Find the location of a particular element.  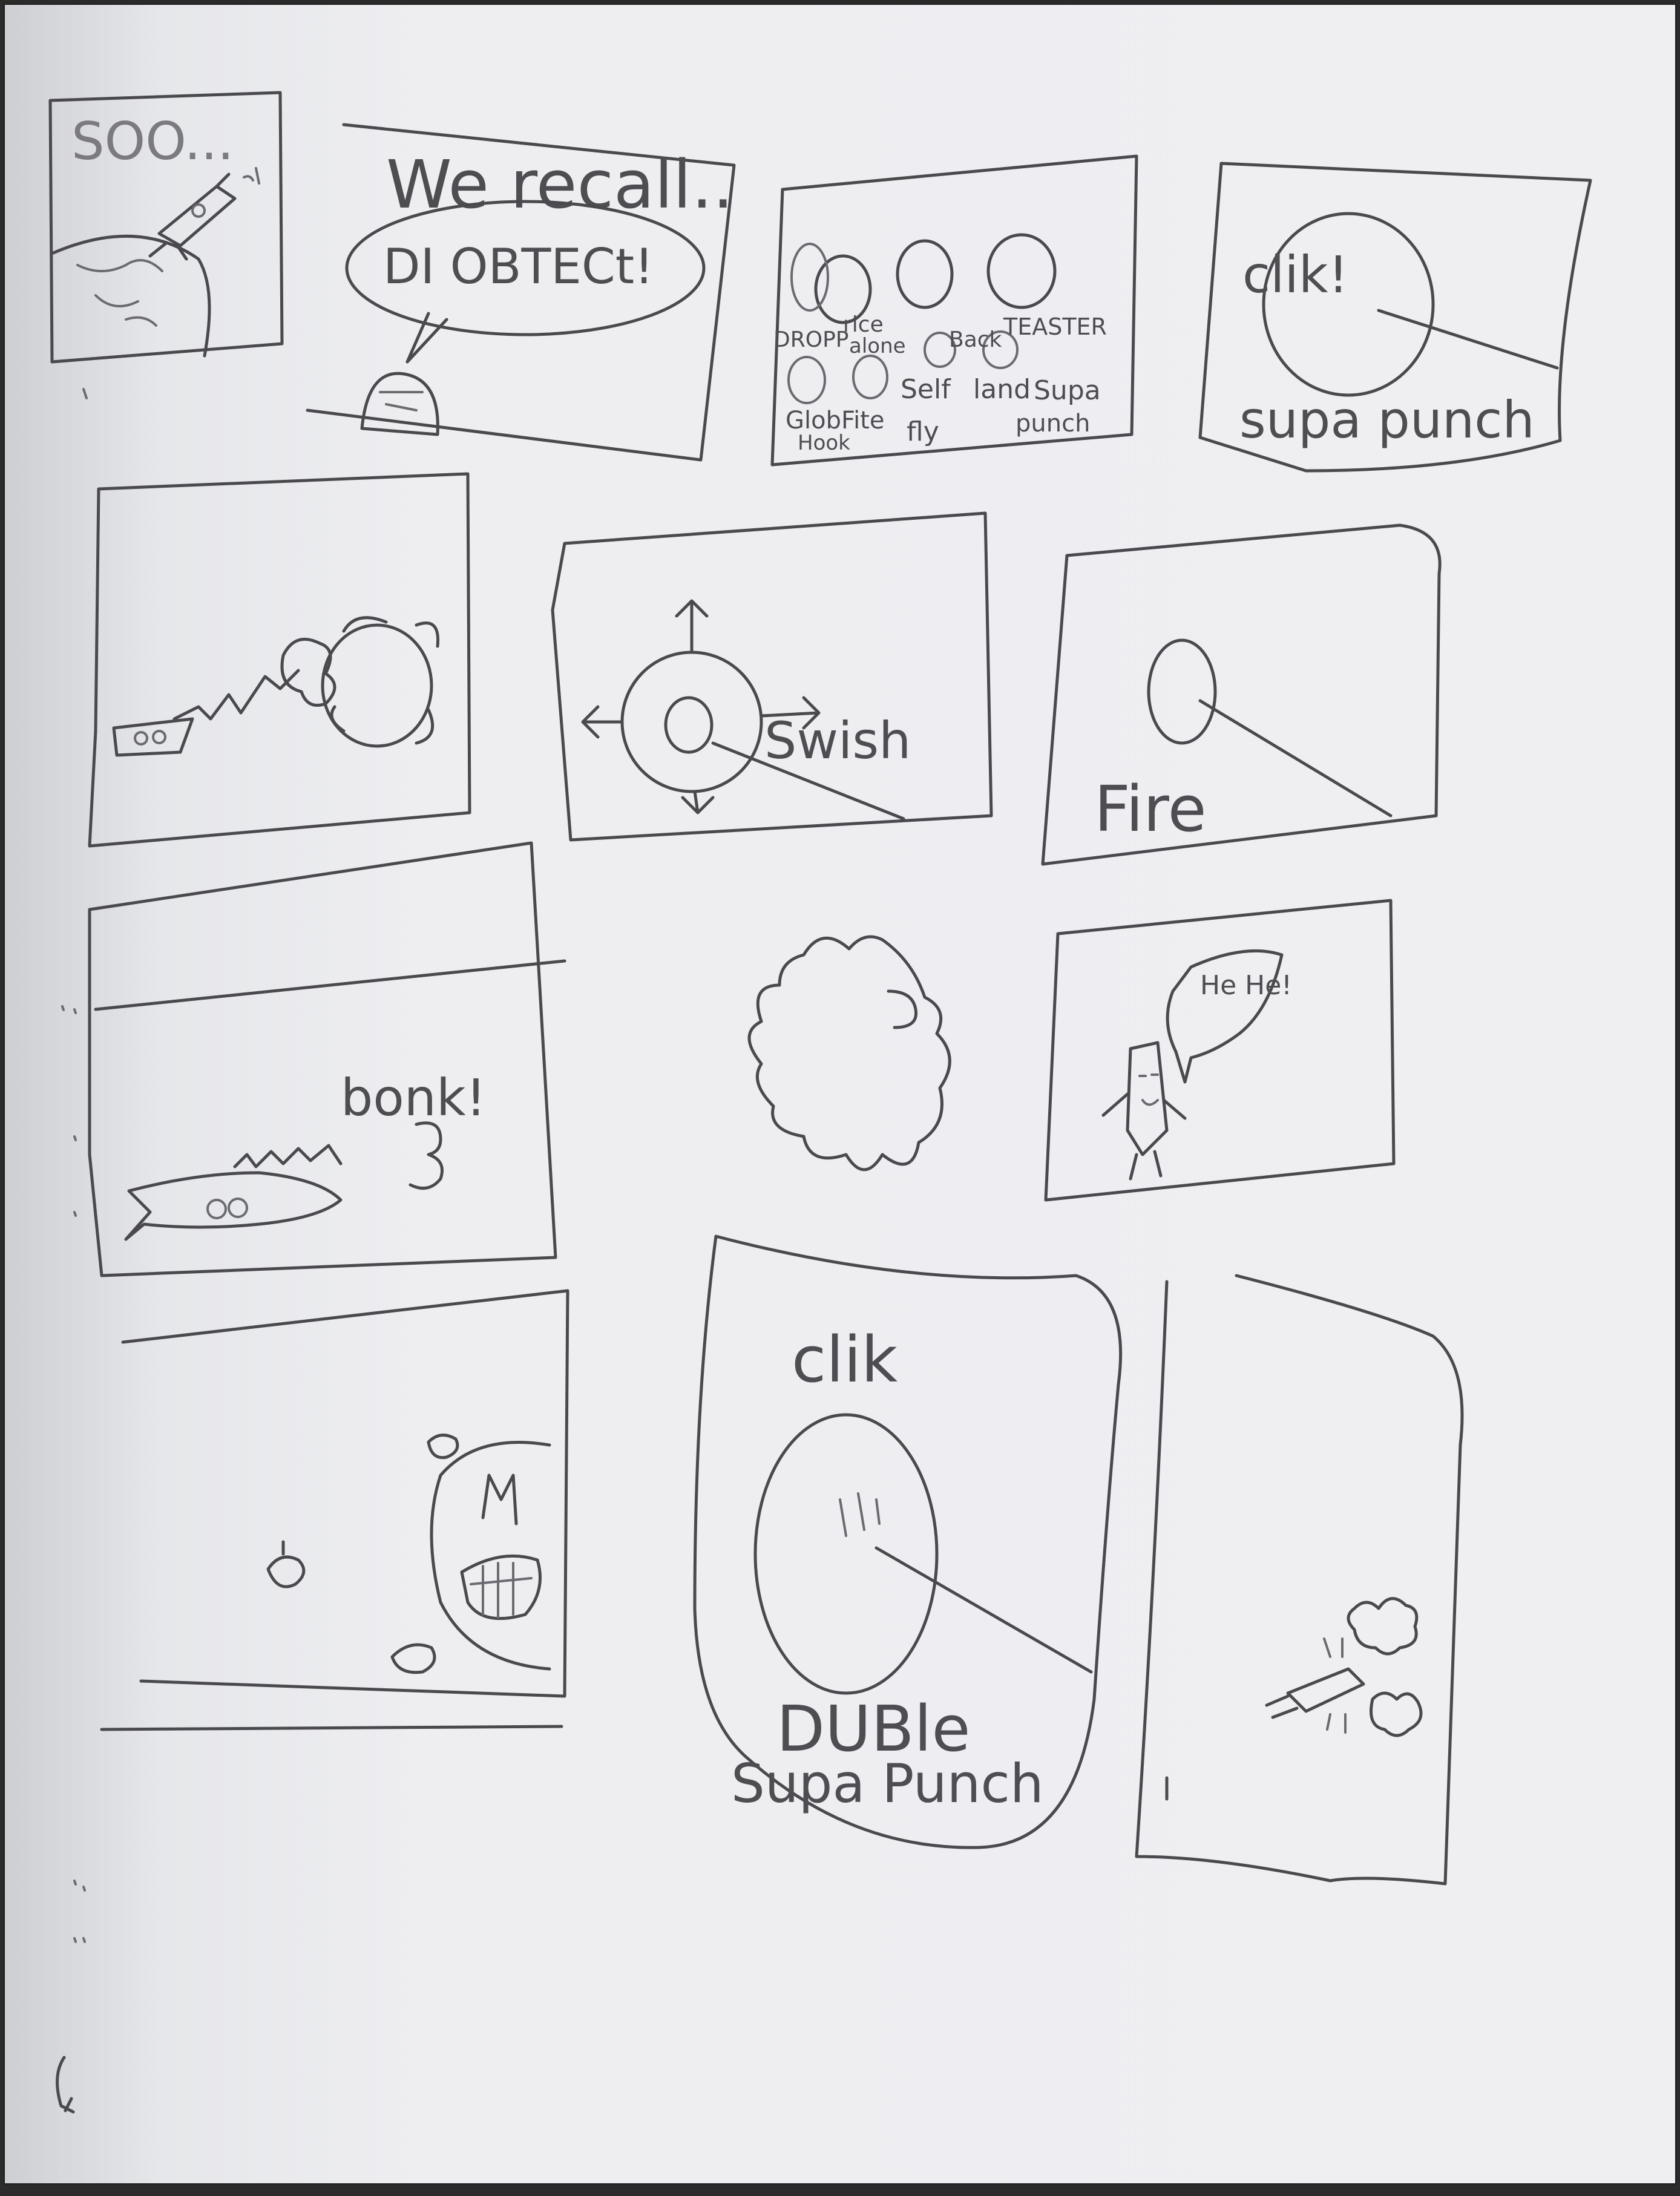

panel-5-border is located at coordinates (279, 660).